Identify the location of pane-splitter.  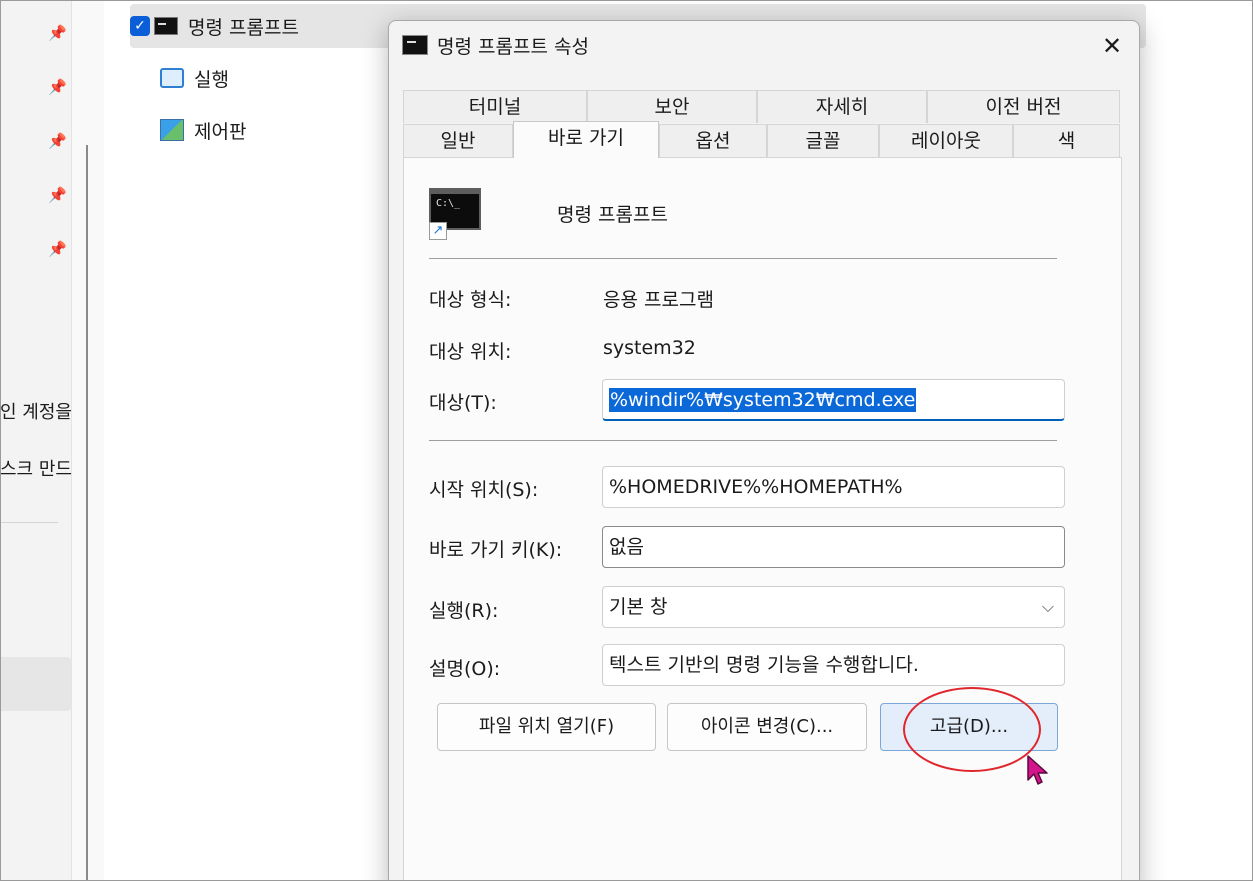
(88, 440).